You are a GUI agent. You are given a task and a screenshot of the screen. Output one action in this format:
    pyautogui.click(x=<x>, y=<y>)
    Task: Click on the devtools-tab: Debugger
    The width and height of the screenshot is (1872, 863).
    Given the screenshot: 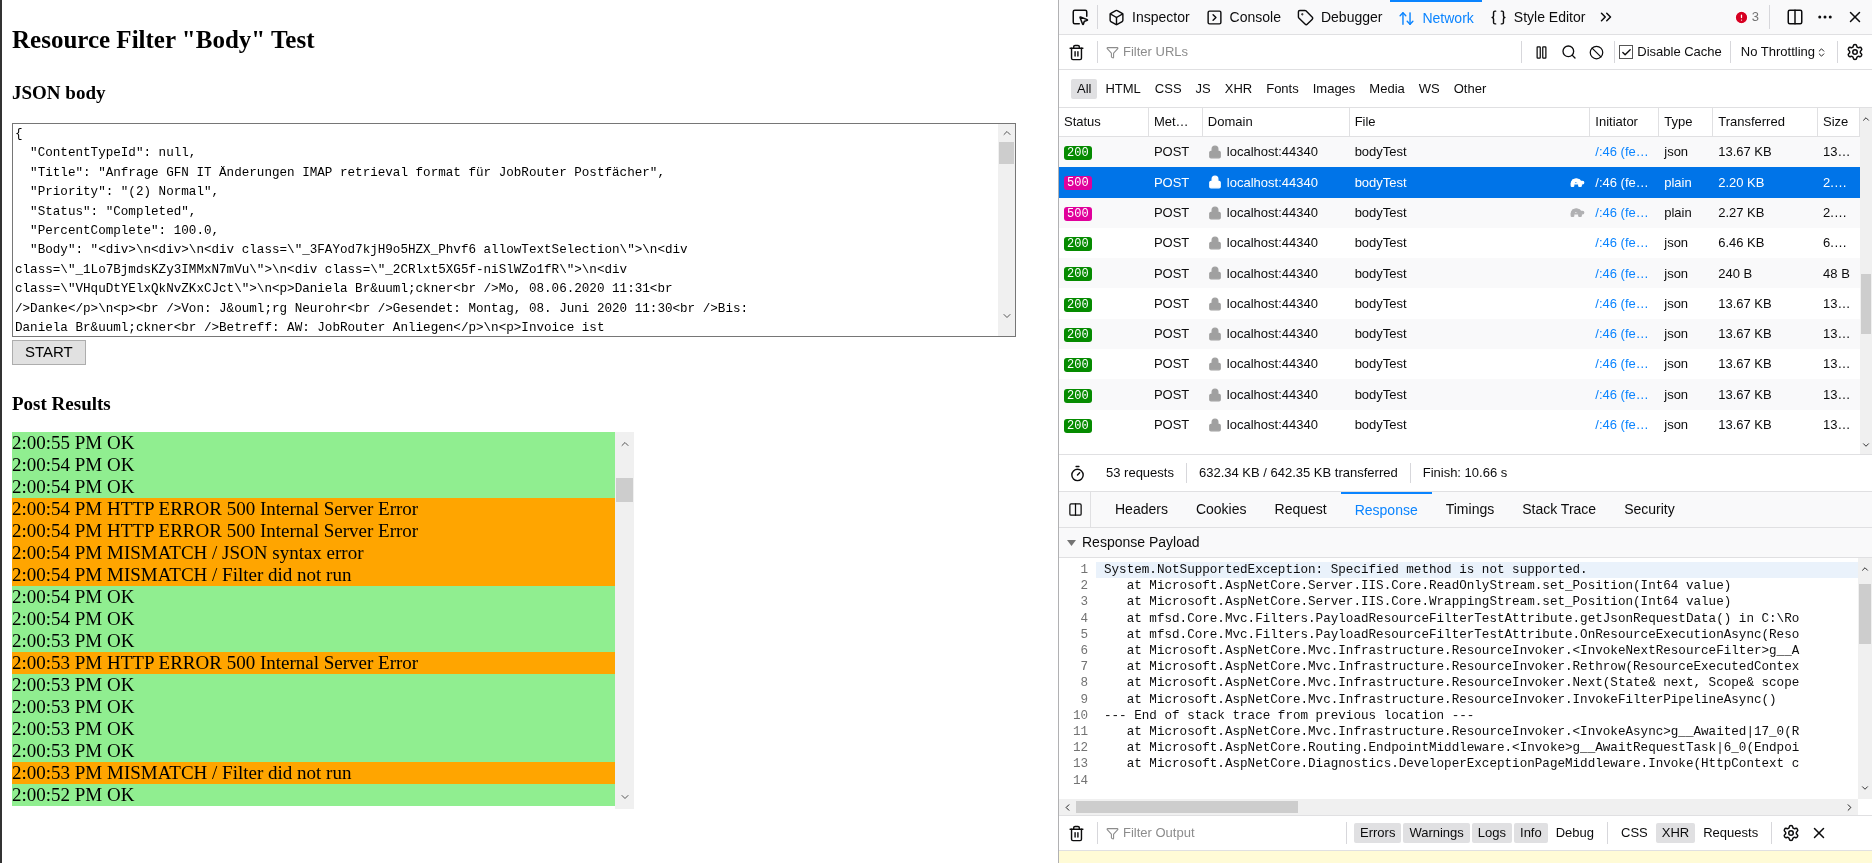 What is the action you would take?
    pyautogui.click(x=1339, y=17)
    